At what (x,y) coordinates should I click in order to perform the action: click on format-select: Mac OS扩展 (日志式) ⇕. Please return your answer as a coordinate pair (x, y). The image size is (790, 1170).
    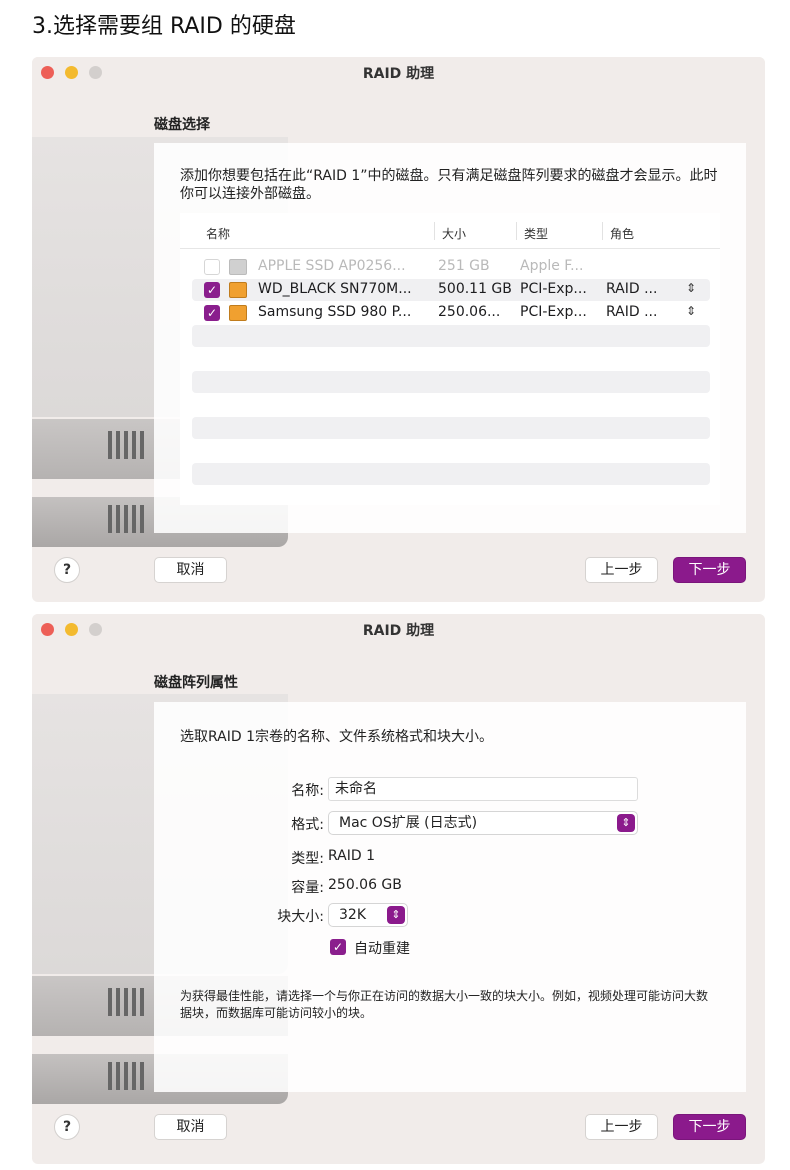
    Looking at the image, I should click on (483, 823).